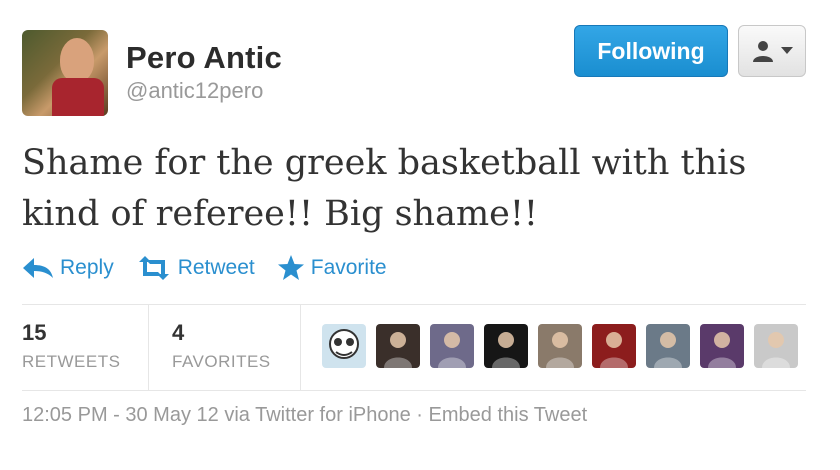  I want to click on favoriters-avatars, so click(560, 346).